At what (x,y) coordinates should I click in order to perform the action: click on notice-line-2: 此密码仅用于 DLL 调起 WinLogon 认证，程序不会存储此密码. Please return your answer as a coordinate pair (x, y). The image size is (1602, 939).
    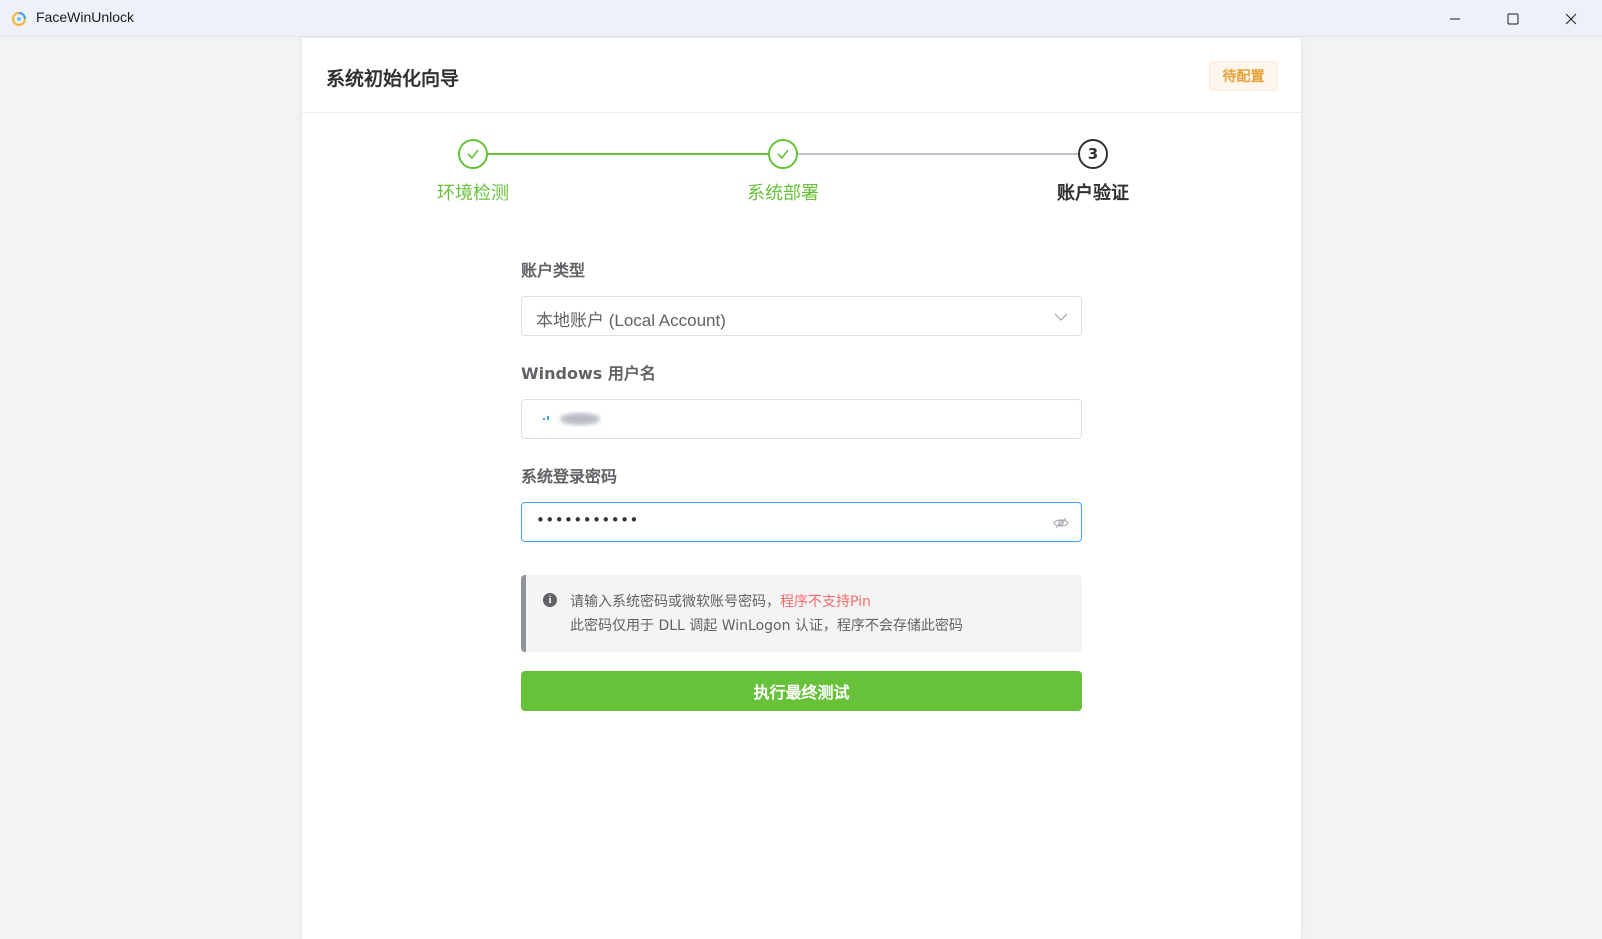
    Looking at the image, I should click on (766, 626).